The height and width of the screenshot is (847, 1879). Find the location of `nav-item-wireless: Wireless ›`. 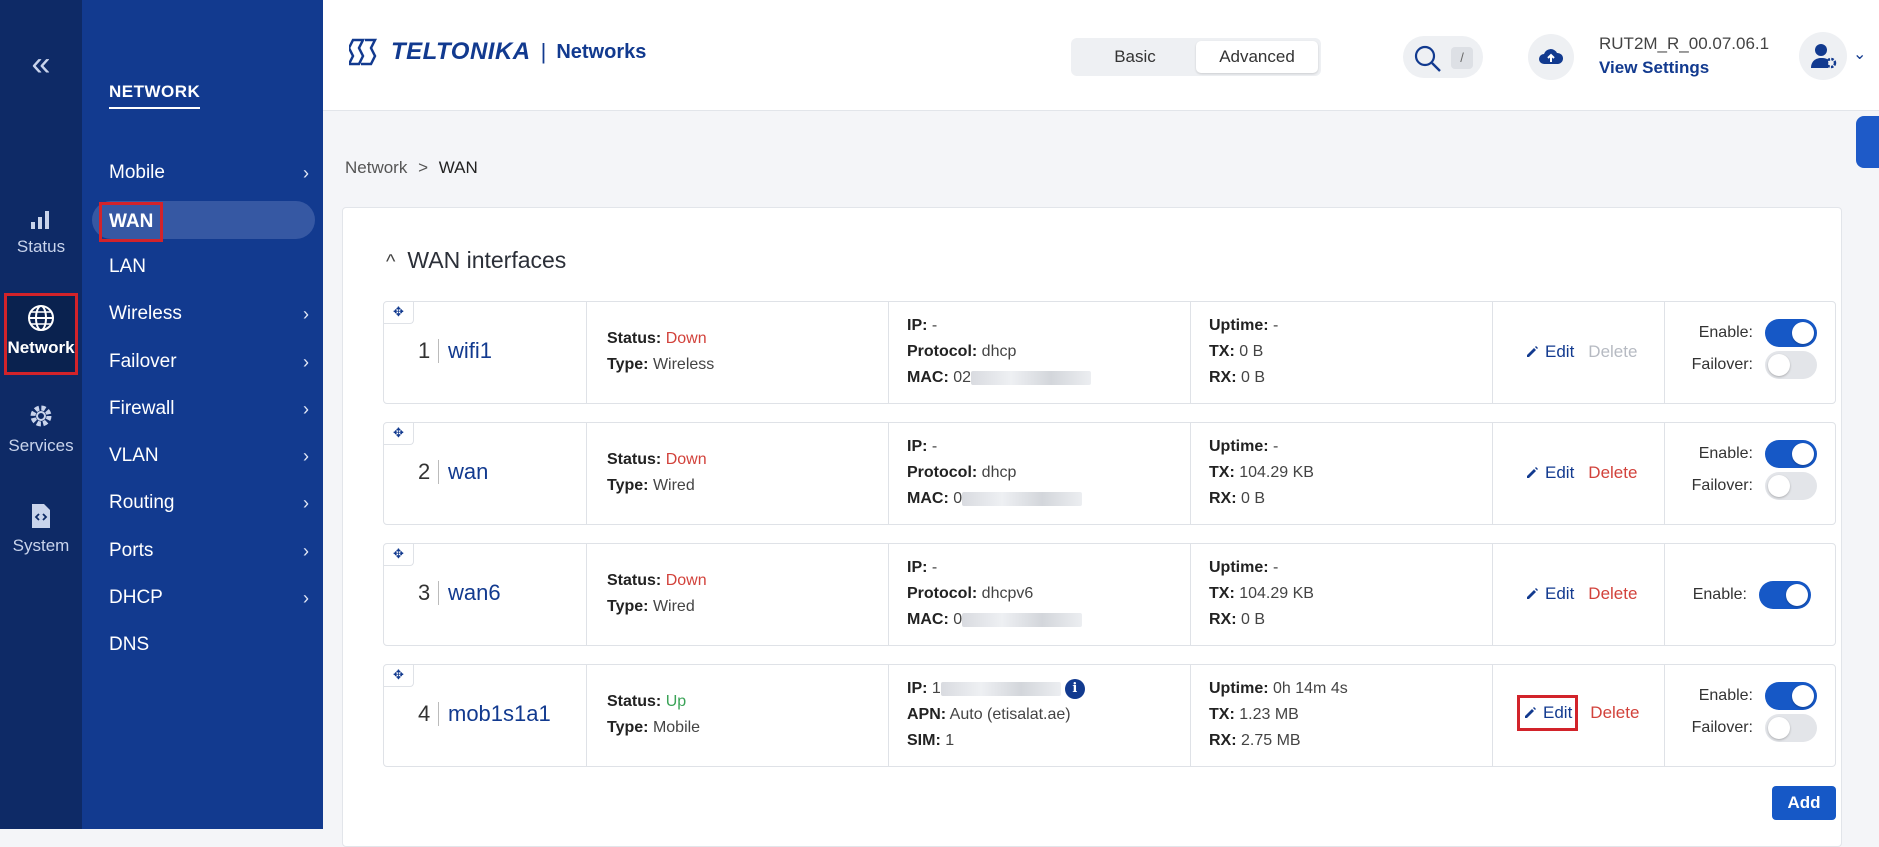

nav-item-wireless: Wireless › is located at coordinates (209, 314).